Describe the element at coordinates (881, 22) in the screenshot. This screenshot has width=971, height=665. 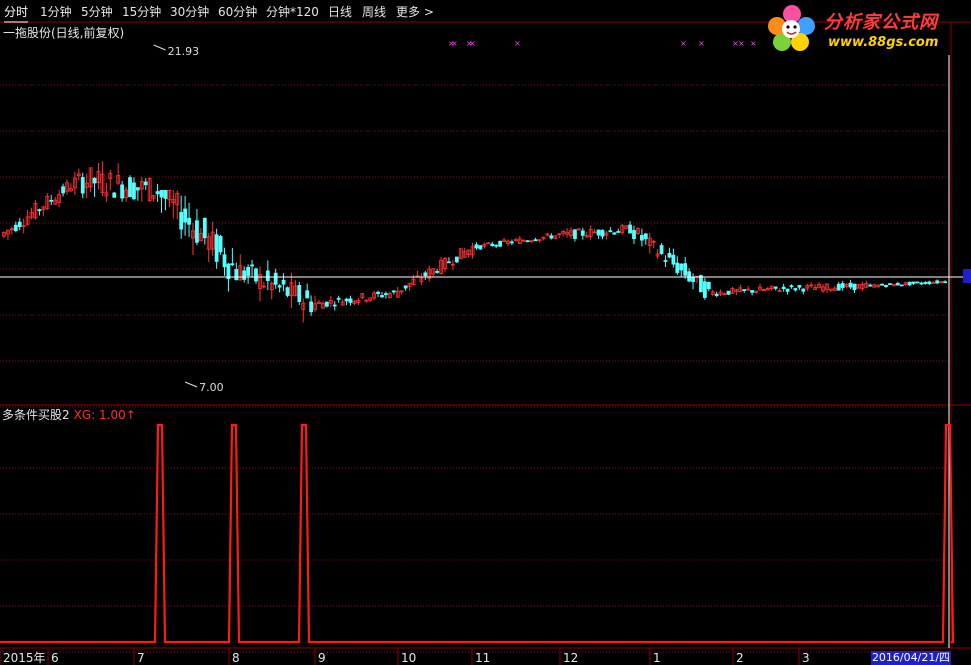
I see `logo-brand: 分析家公式网` at that location.